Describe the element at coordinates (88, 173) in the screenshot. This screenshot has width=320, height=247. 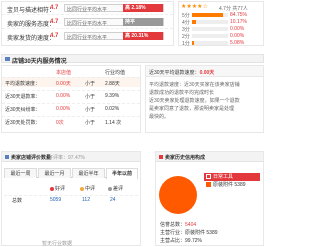
I see `tab-last-half-year: 最近半年` at that location.